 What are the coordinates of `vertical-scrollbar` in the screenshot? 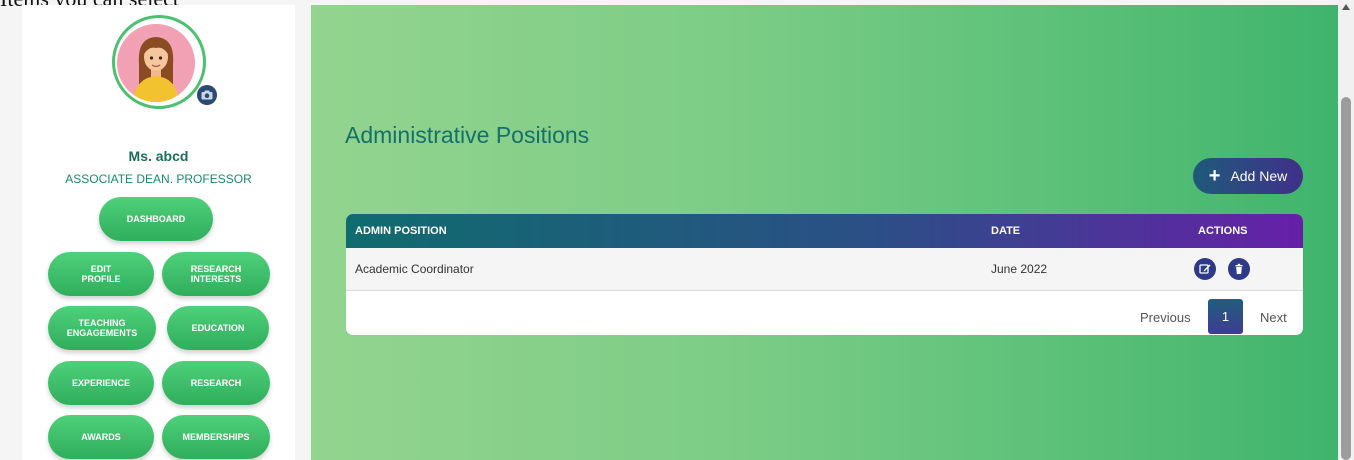 It's located at (1346, 230).